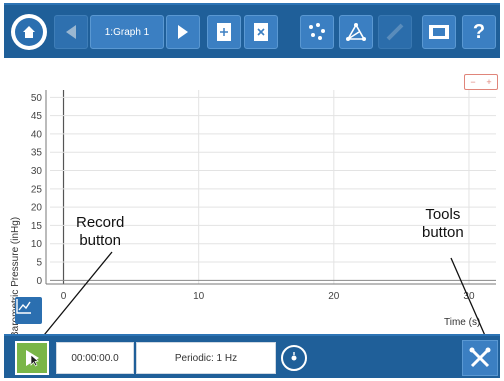 The image size is (504, 381). Describe the element at coordinates (488, 82) in the screenshot. I see `zoom-in-icon: +` at that location.